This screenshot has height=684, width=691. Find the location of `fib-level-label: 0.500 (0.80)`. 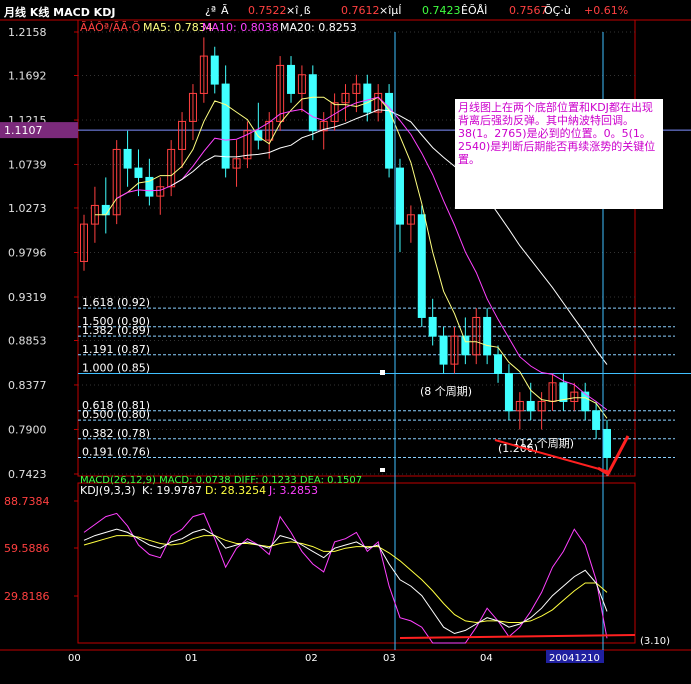

fib-level-label: 0.500 (0.80) is located at coordinates (116, 414).